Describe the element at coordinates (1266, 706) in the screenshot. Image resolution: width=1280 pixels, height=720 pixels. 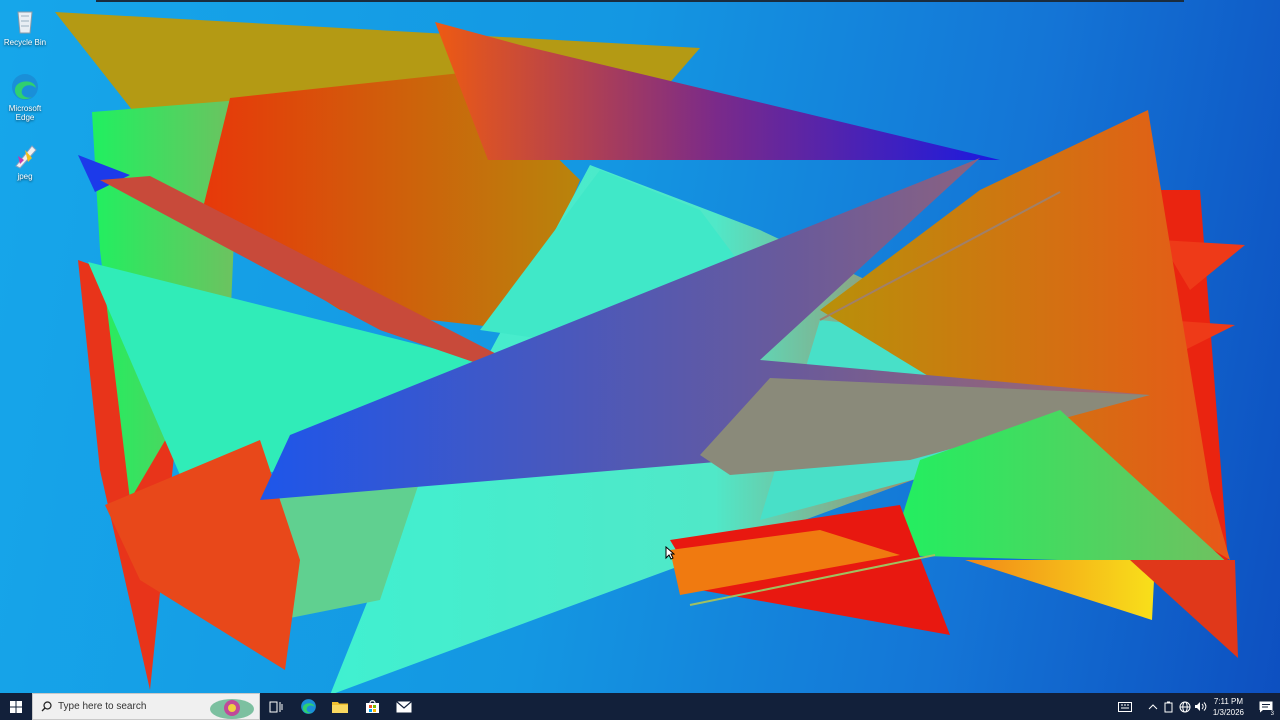
I see `notification-center-button: 3` at that location.